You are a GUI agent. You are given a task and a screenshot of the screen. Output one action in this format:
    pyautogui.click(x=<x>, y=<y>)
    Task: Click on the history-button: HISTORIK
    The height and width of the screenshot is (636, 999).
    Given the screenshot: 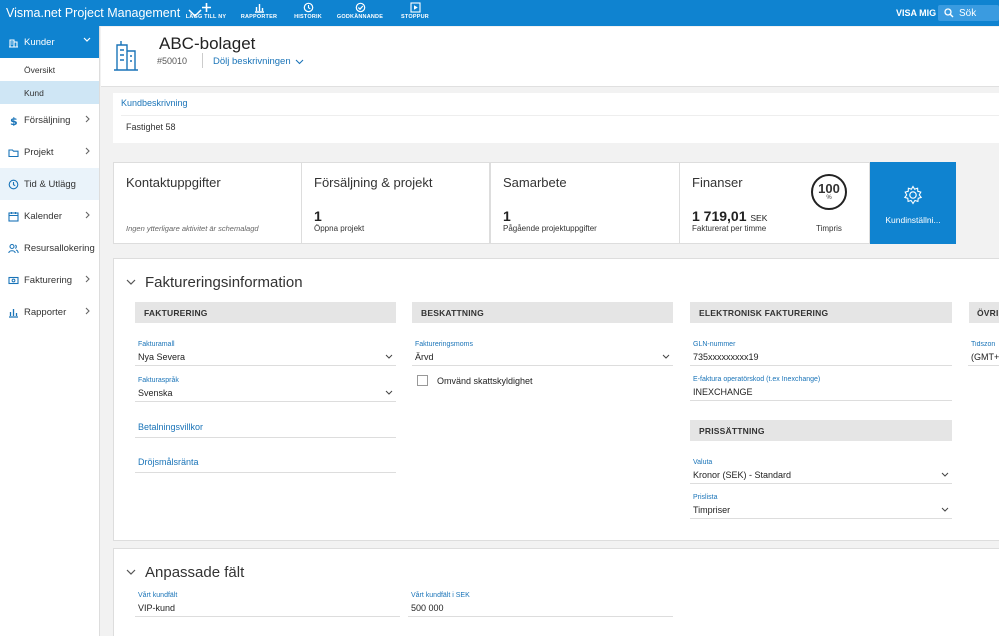 What is the action you would take?
    pyautogui.click(x=308, y=11)
    